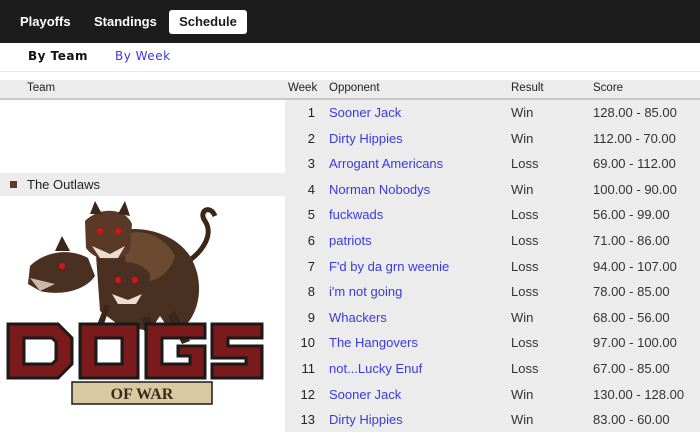 This screenshot has height=433, width=700. What do you see at coordinates (311, 215) in the screenshot?
I see `week-cell: 5` at bounding box center [311, 215].